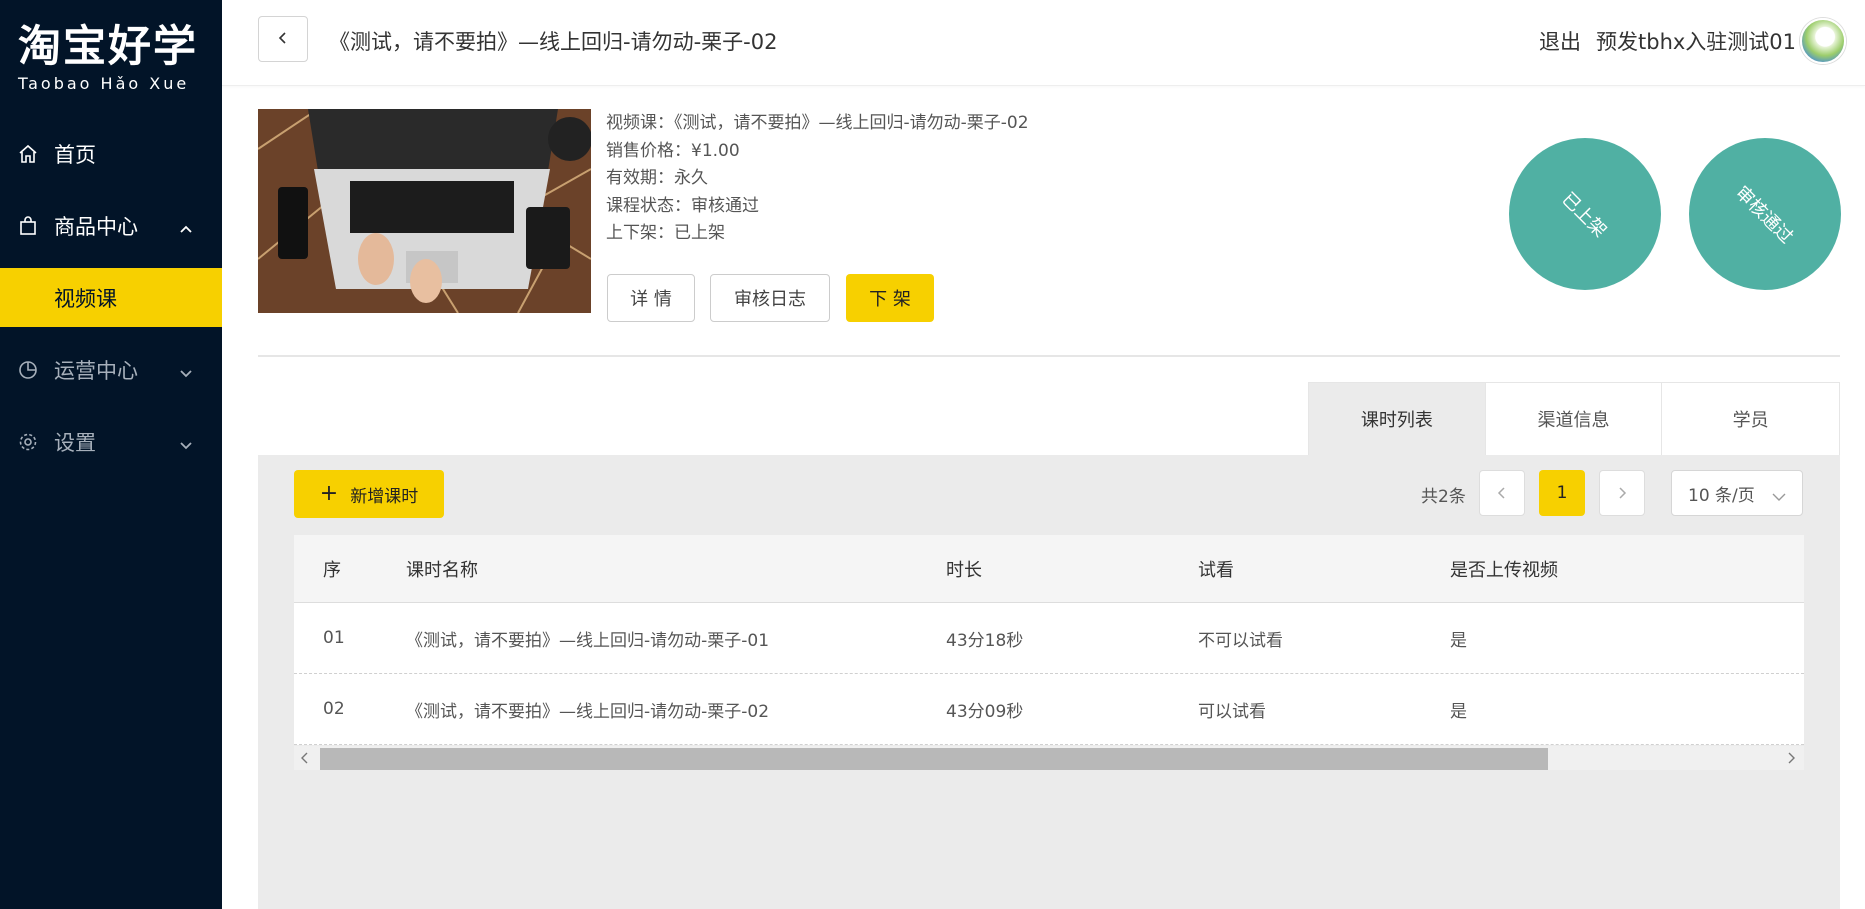  I want to click on chevron-right-icon, so click(1623, 493).